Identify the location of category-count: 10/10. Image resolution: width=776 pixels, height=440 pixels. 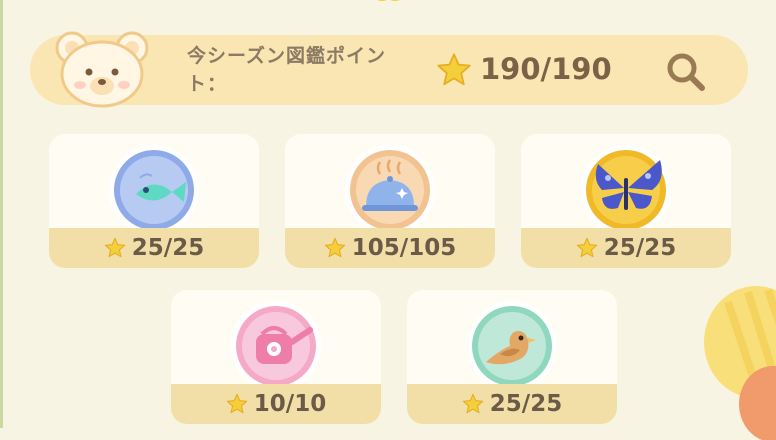
(290, 404).